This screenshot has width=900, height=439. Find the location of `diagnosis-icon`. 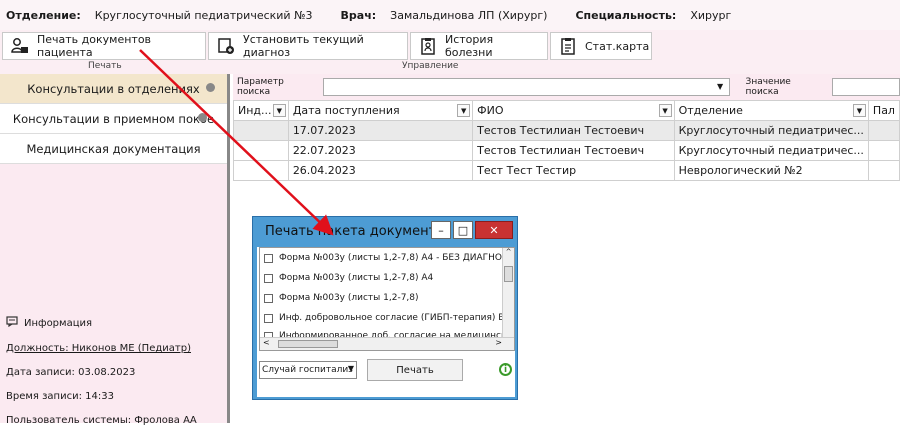

diagnosis-icon is located at coordinates (226, 46).